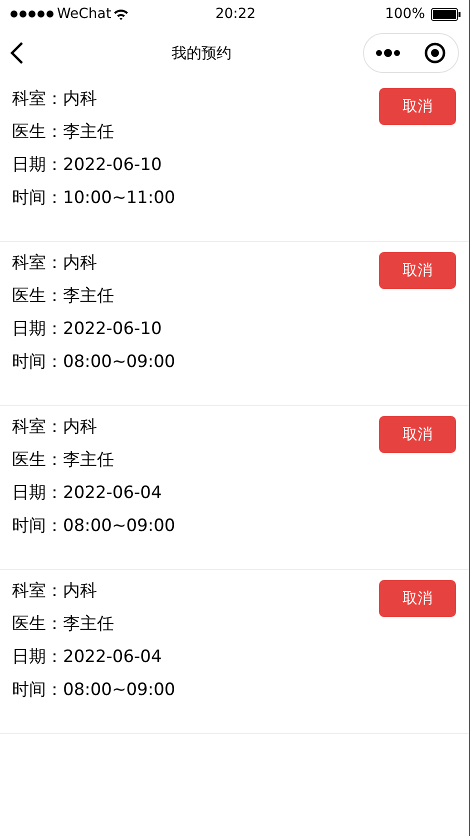  I want to click on signal-icon, so click(32, 14).